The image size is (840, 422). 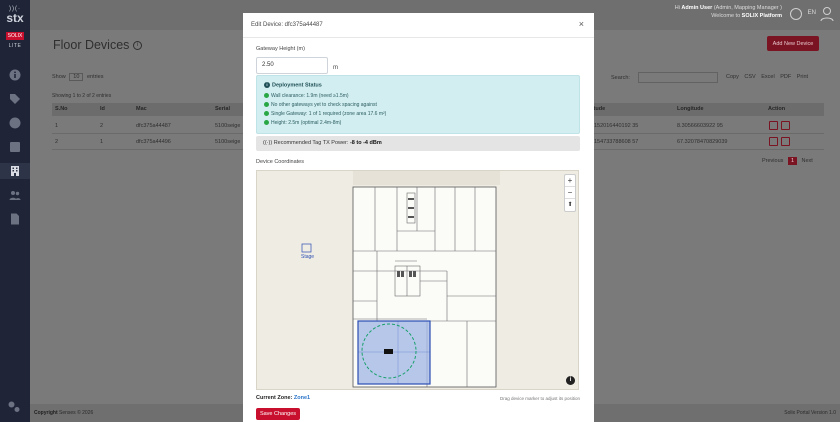 What do you see at coordinates (749, 77) in the screenshot?
I see `csv-button: CSV` at bounding box center [749, 77].